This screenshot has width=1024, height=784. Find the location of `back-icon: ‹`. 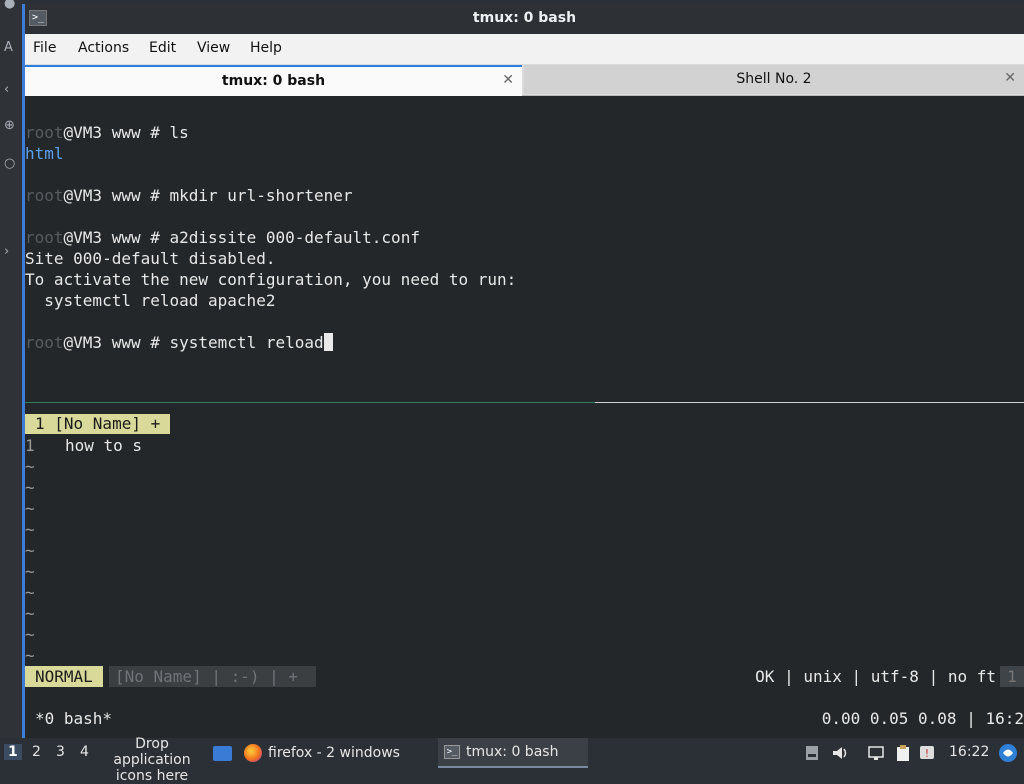

back-icon: ‹ is located at coordinates (7, 89).